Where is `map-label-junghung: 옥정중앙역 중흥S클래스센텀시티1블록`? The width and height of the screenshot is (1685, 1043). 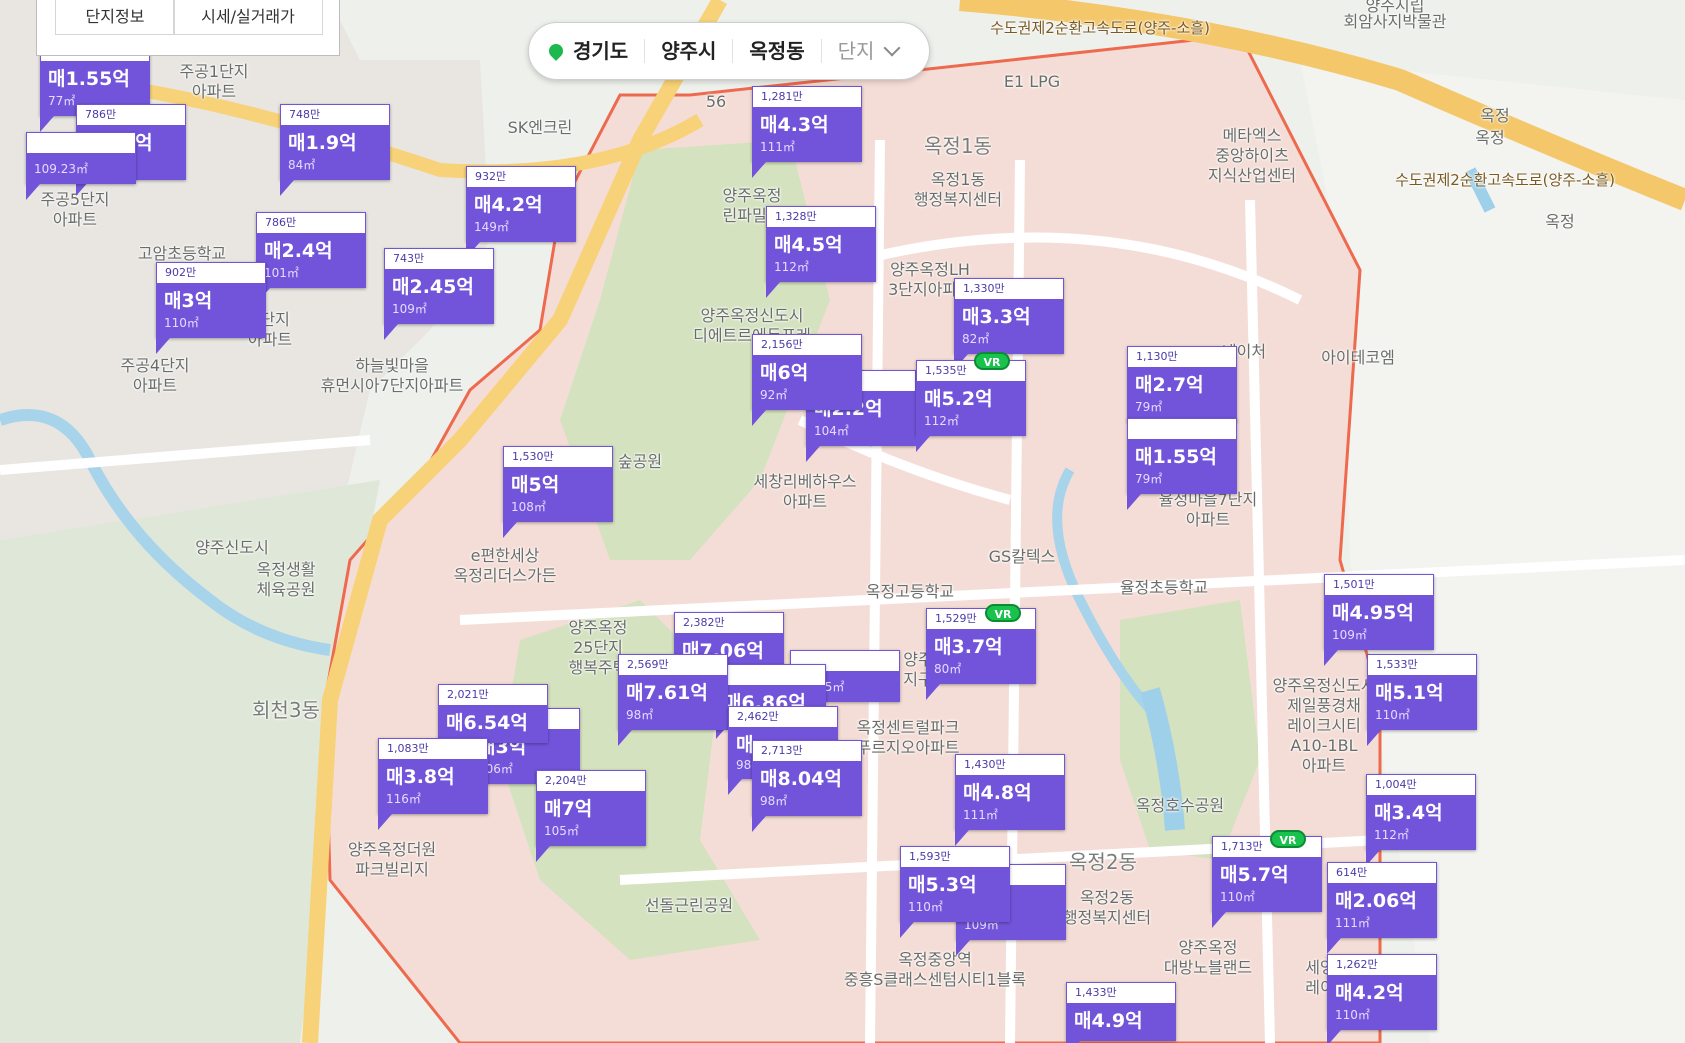 map-label-junghung: 옥정중앙역 중흥S클래스센텀시티1블록 is located at coordinates (935, 969).